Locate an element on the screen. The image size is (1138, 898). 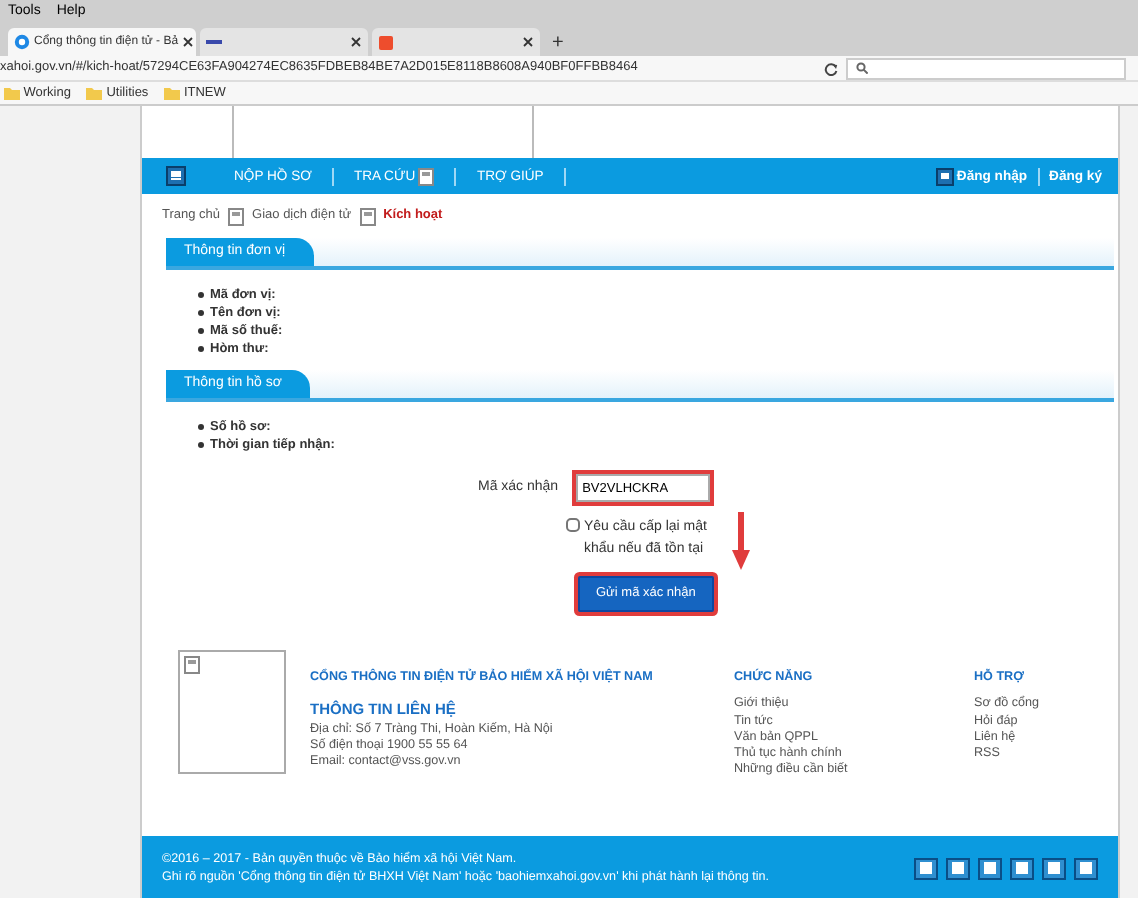
arrow-drawing is located at coordinates (741, 541).